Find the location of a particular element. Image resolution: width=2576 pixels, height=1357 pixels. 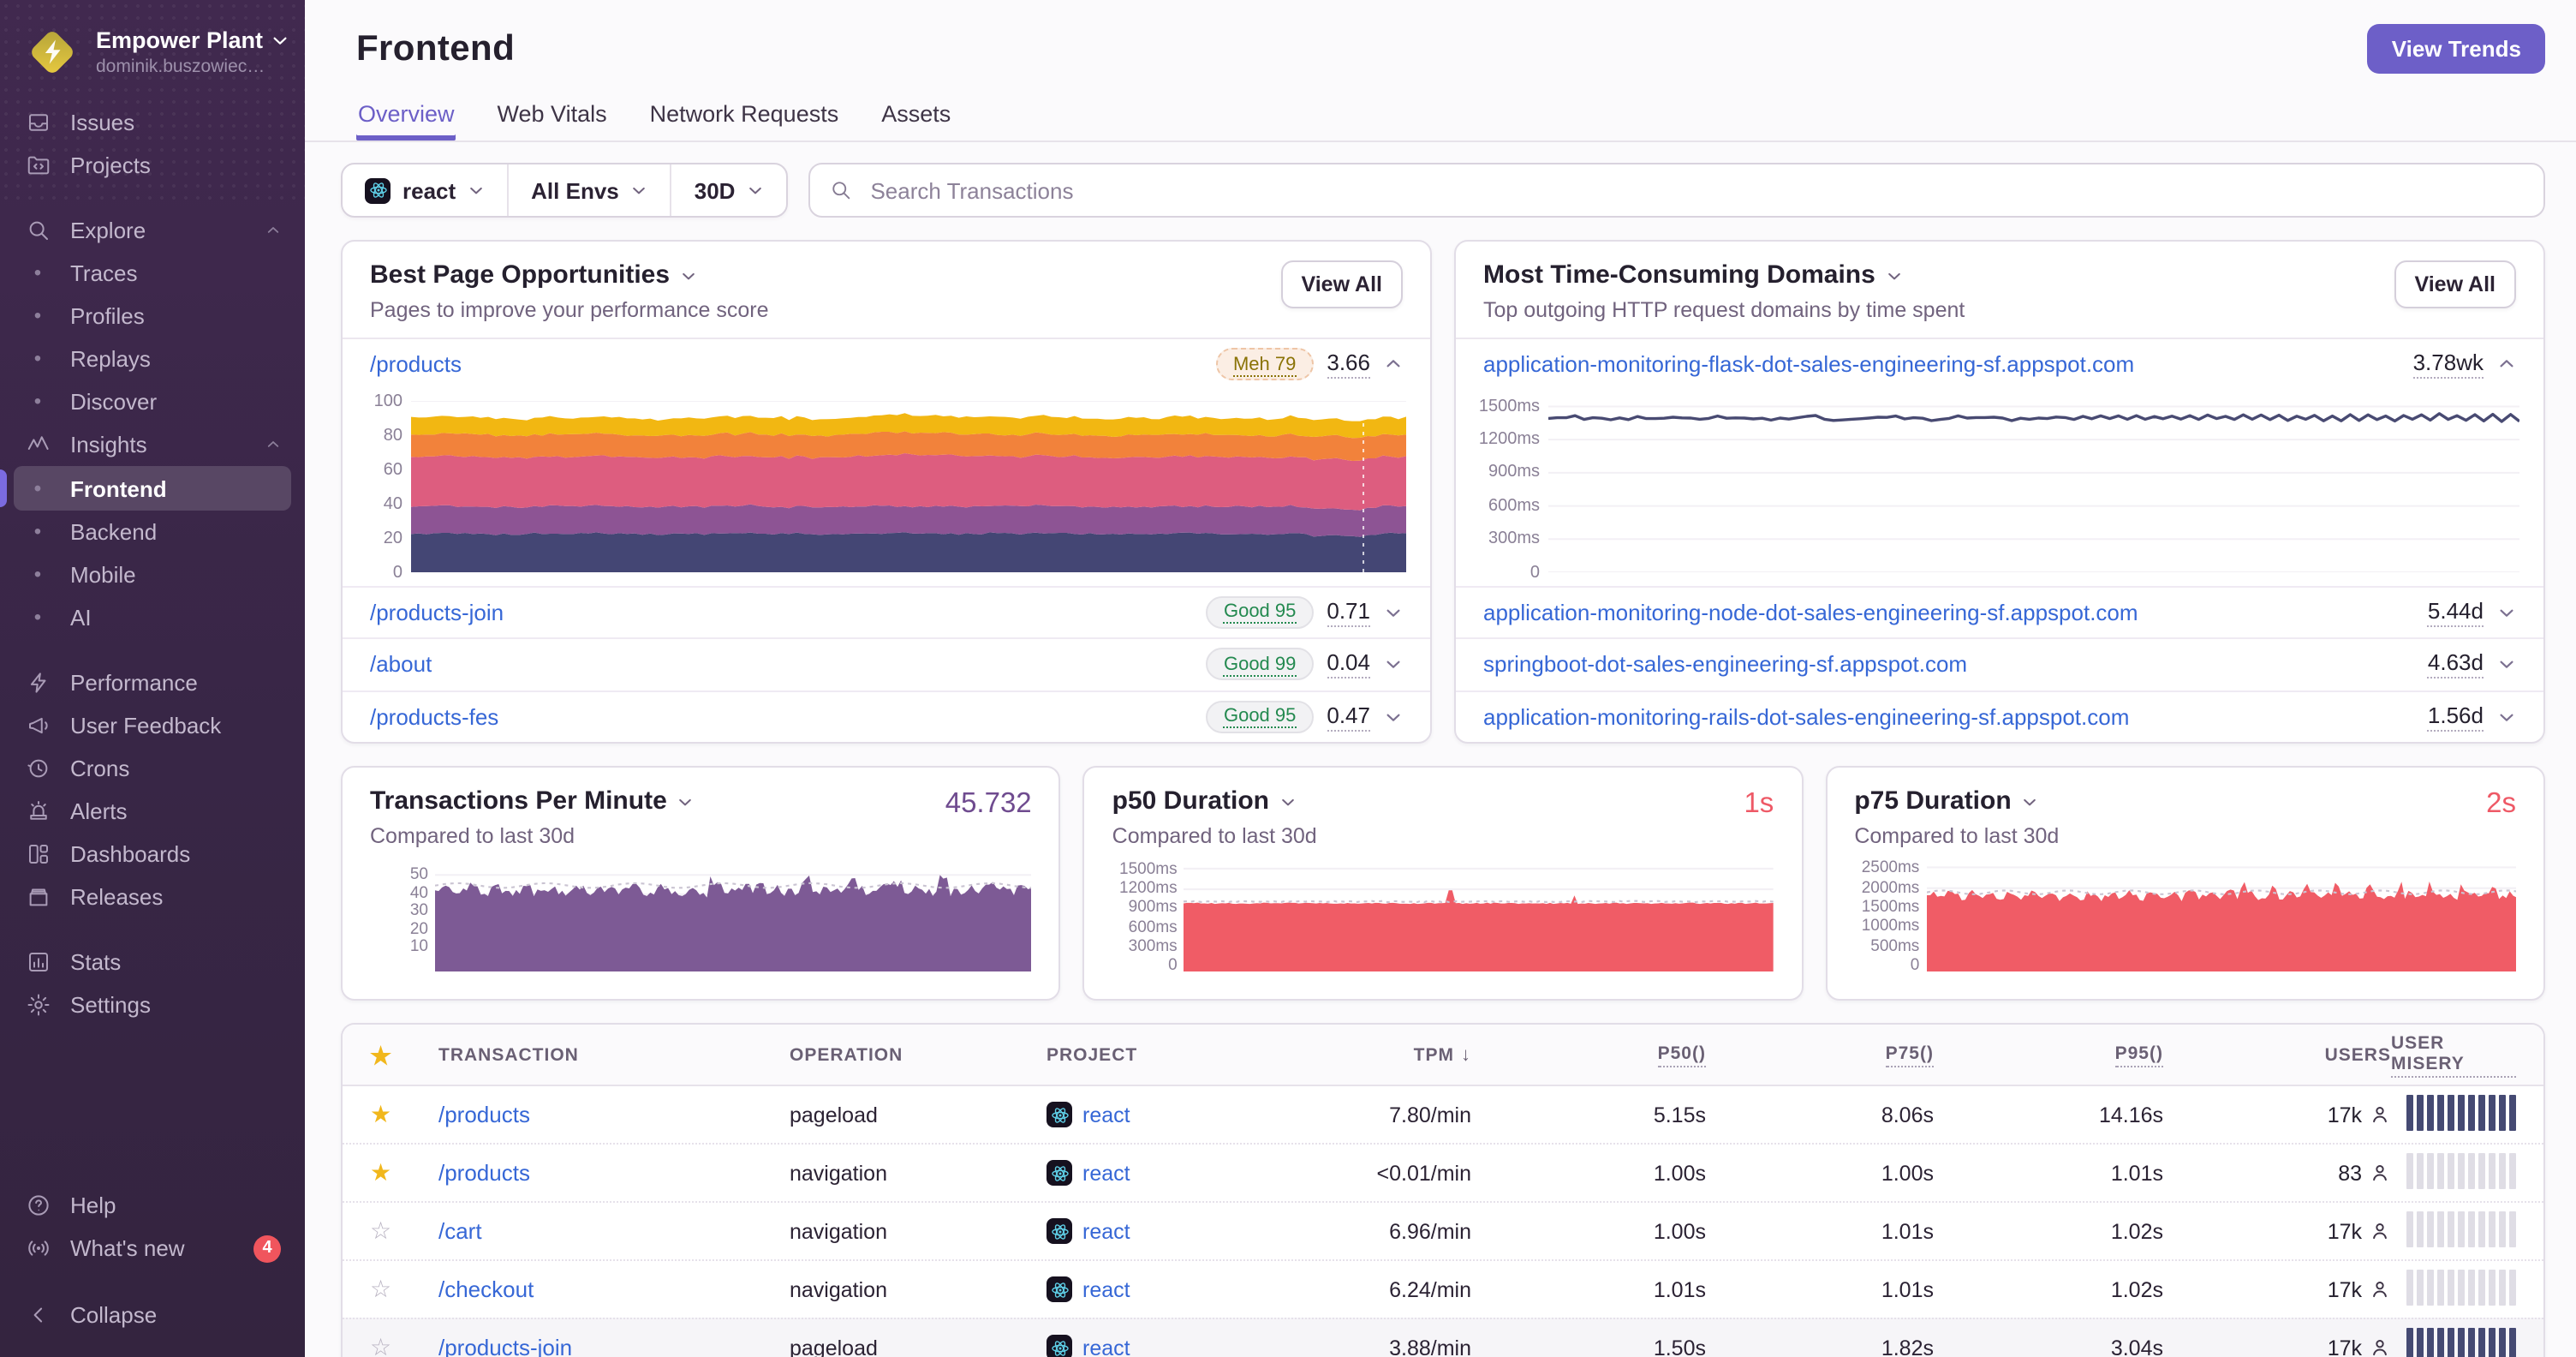

date-range-filter: 30D is located at coordinates (728, 190).